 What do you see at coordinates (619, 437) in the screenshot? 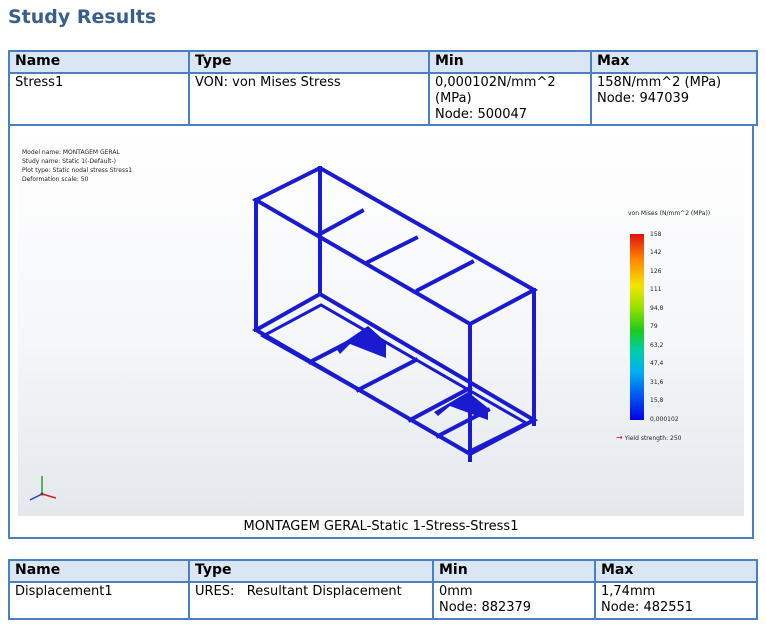
I see `yield-arrow-icon: →` at bounding box center [619, 437].